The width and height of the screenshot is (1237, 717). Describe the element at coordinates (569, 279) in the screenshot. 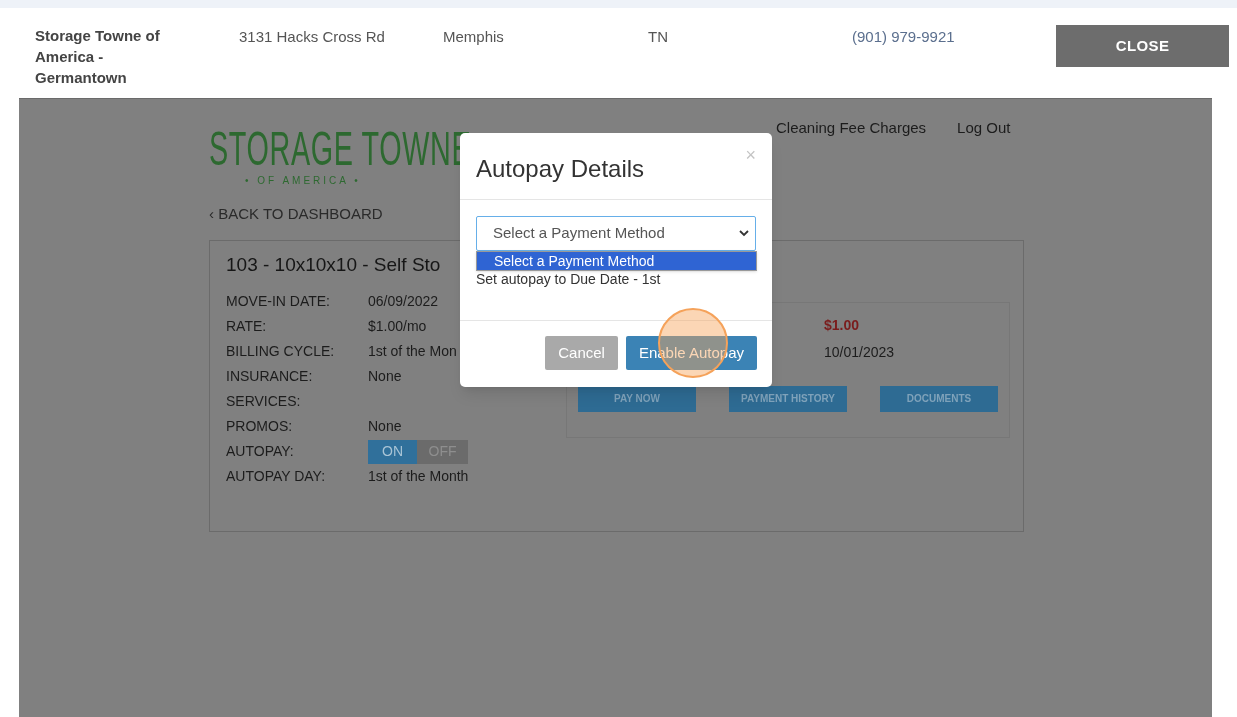

I see `autopay-note: Set autopay to Due Date - 1st` at that location.